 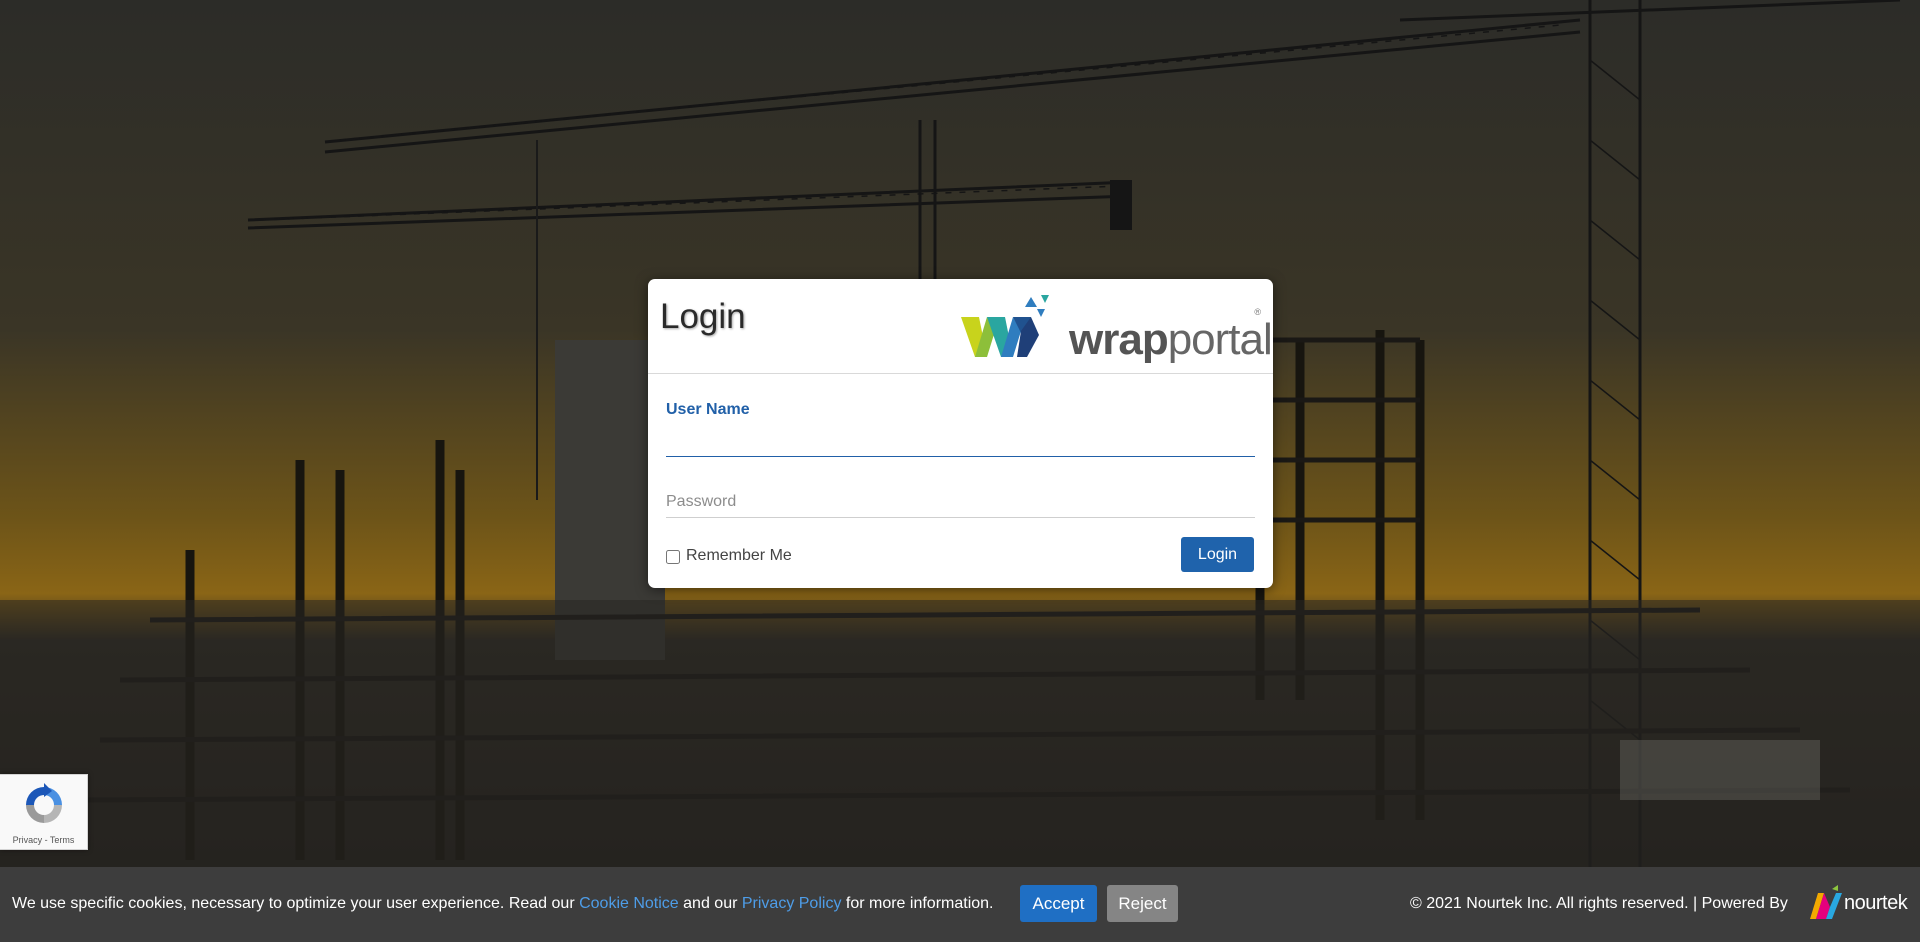 What do you see at coordinates (792, 903) in the screenshot?
I see `privacy-policy-link: Privacy Policy` at bounding box center [792, 903].